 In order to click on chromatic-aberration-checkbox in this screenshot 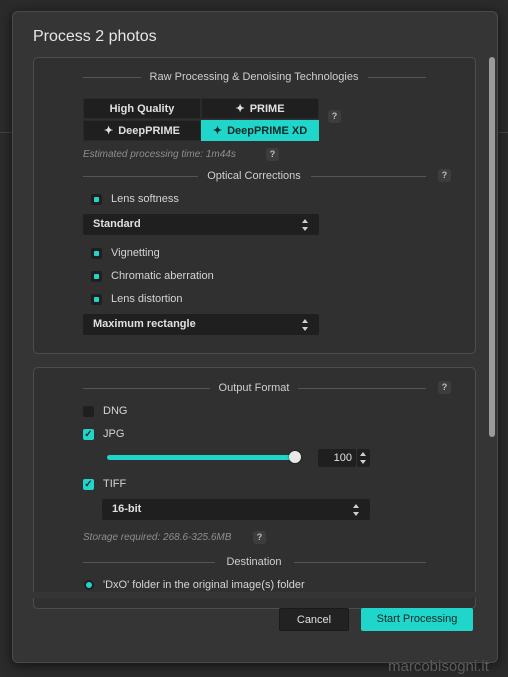, I will do `click(96, 276)`.